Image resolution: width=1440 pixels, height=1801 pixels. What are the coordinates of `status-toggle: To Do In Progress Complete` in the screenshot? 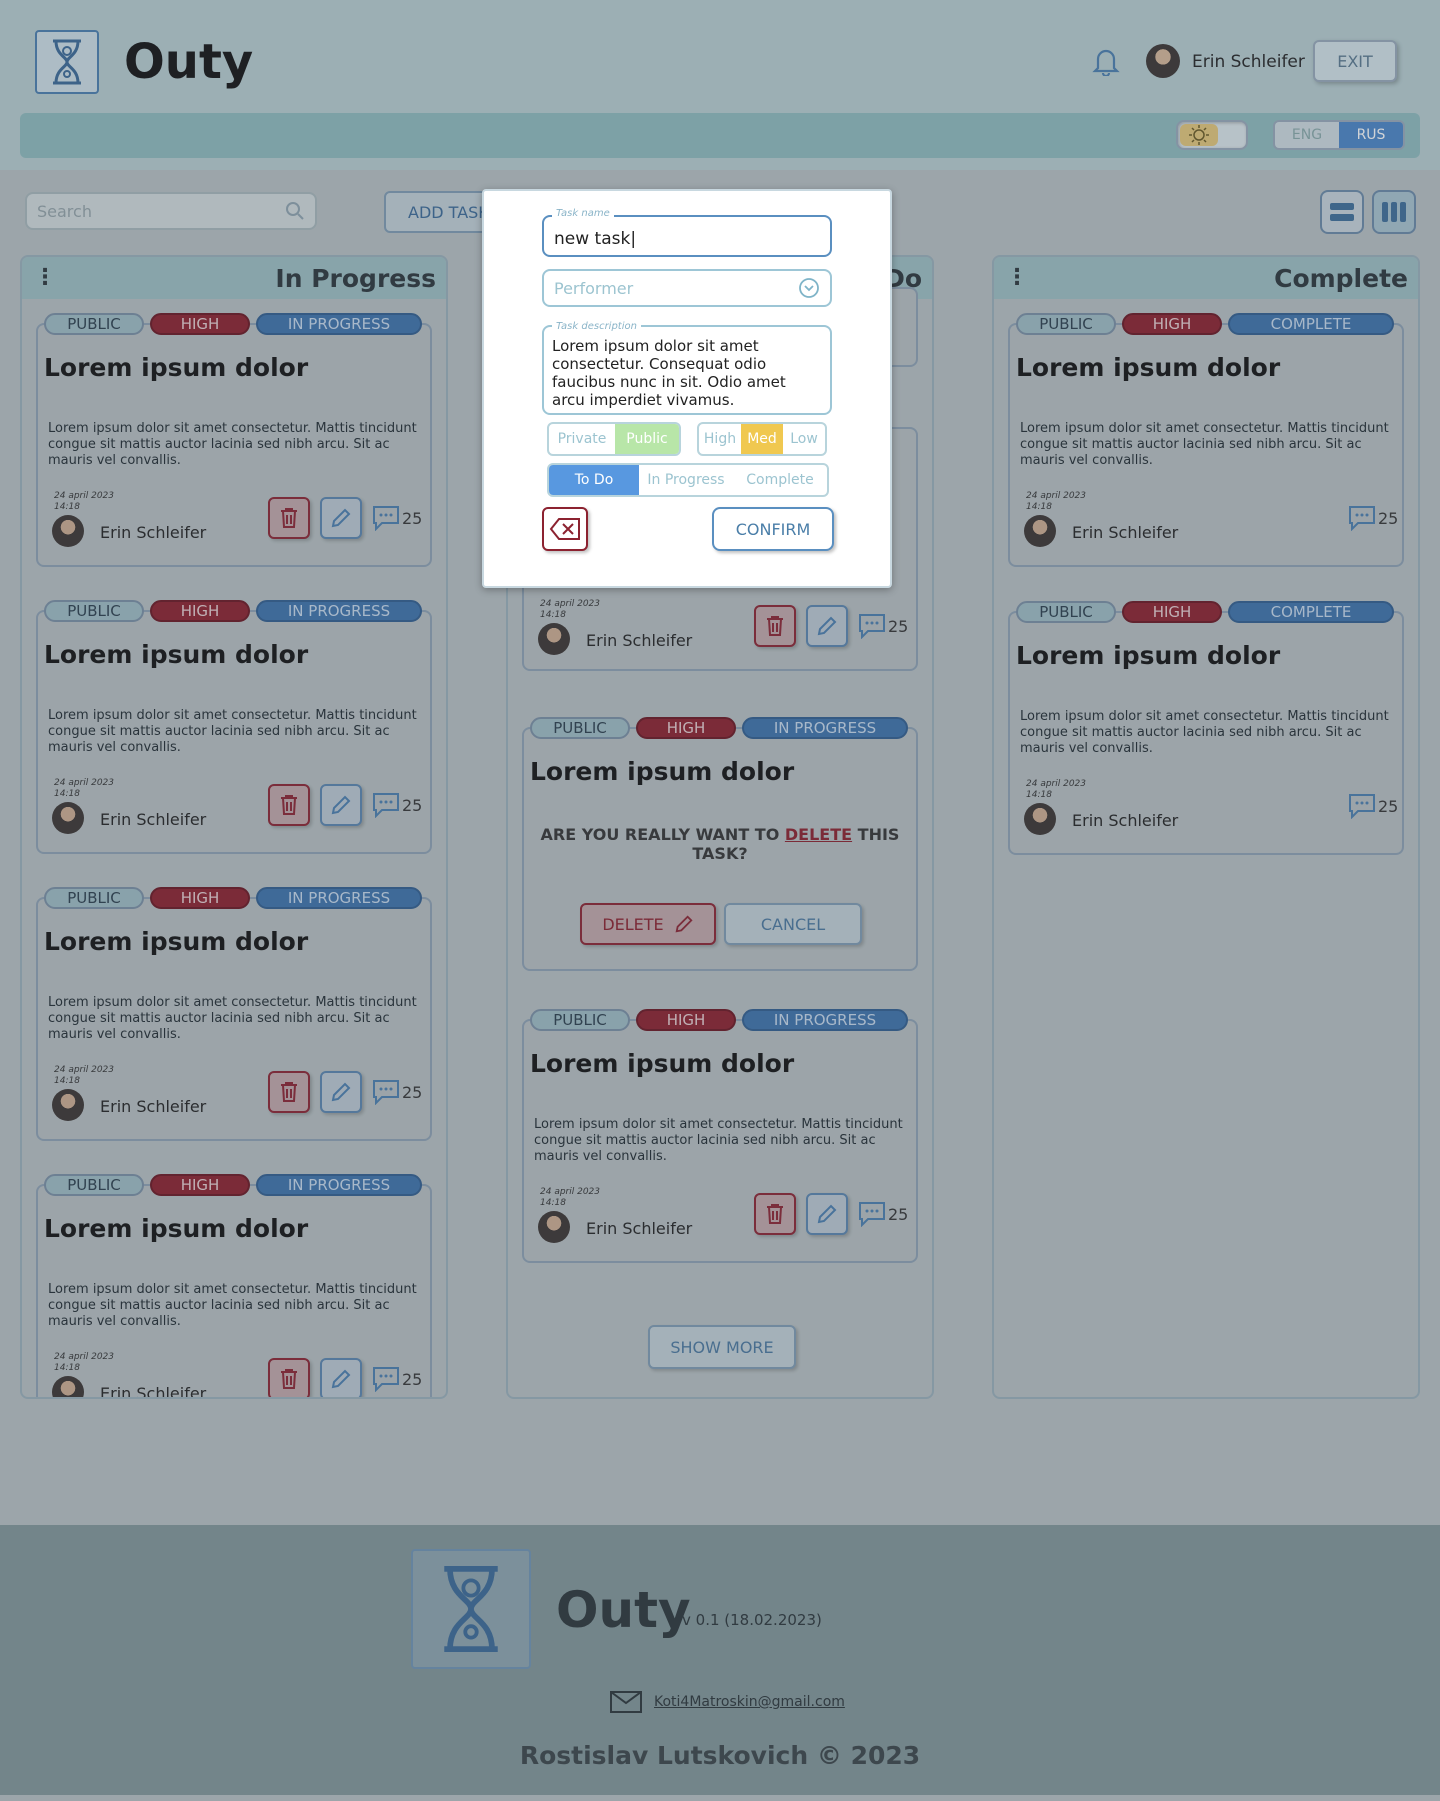 It's located at (688, 480).